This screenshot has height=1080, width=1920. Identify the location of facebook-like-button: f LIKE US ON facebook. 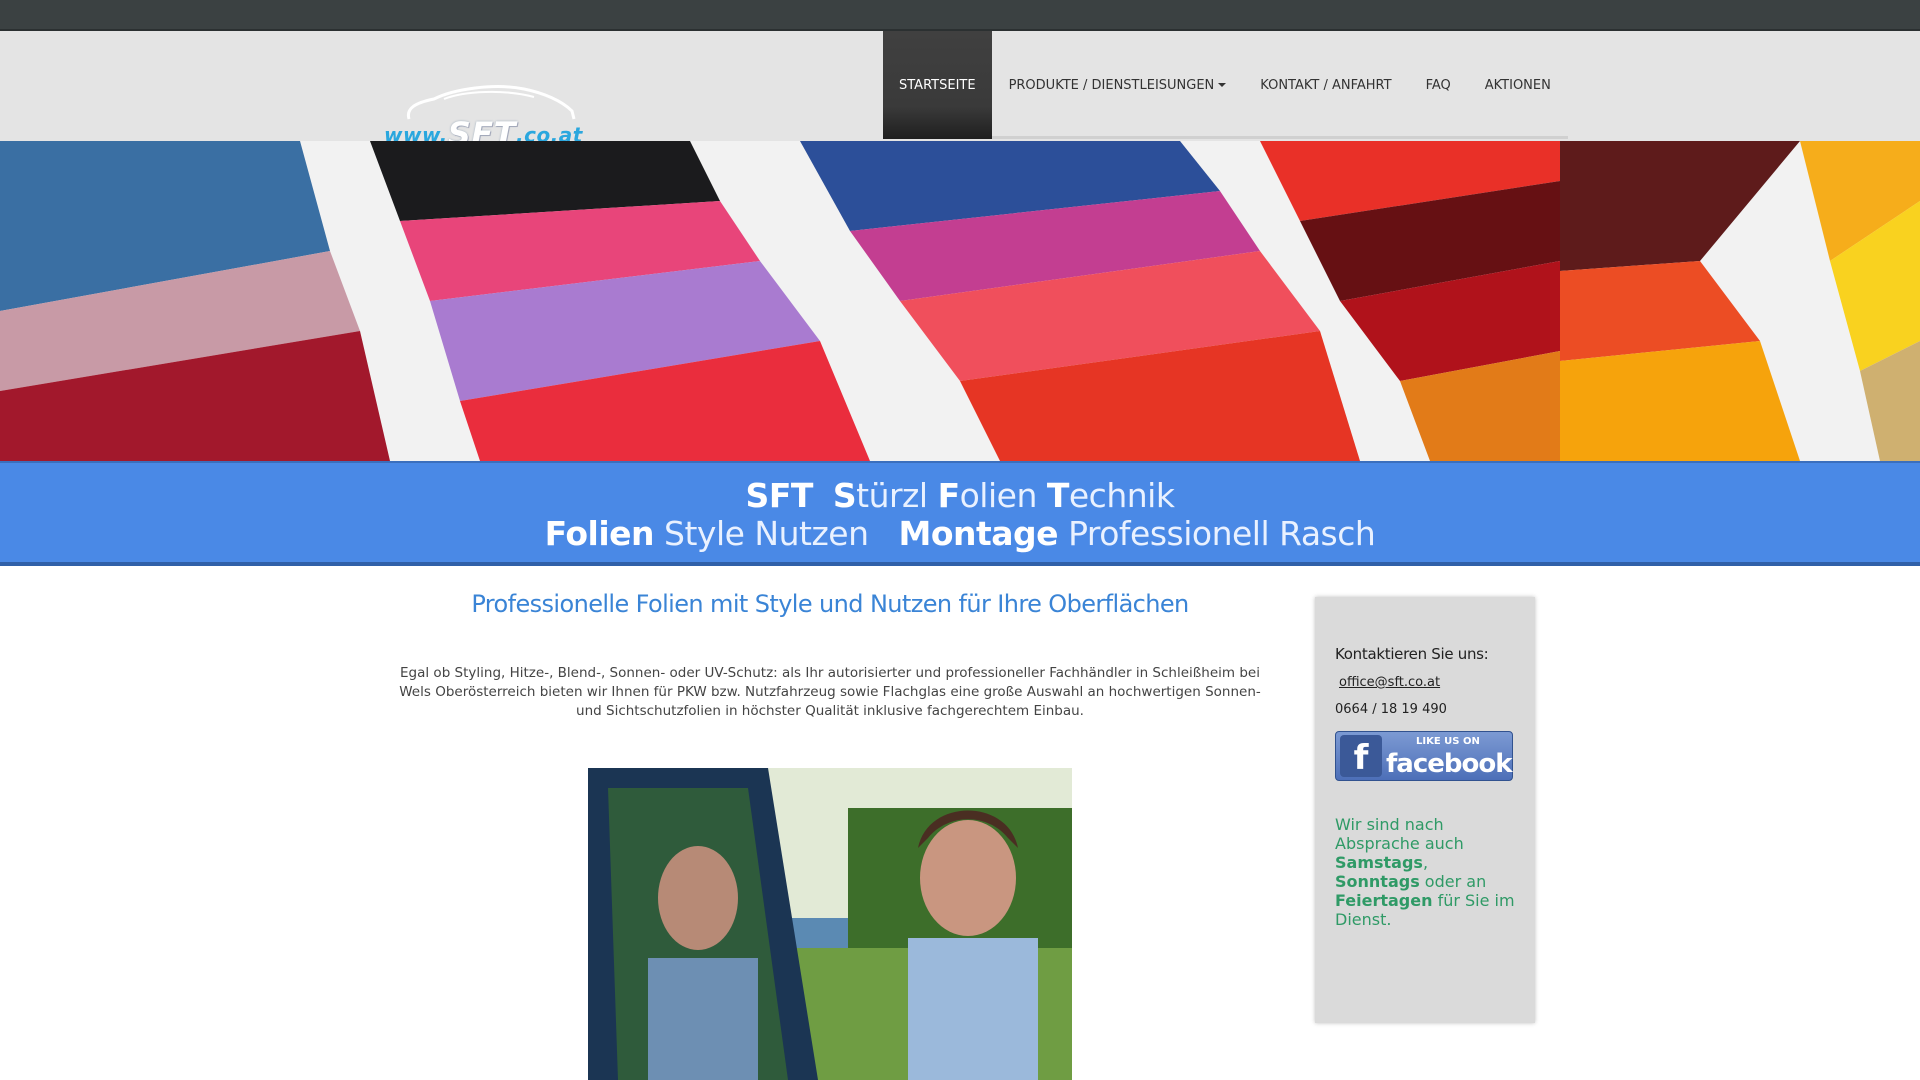
(1424, 756).